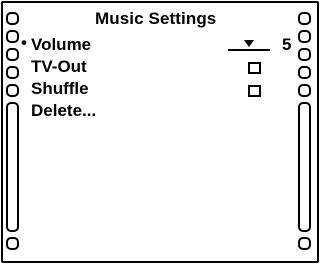 The width and height of the screenshot is (321, 265). What do you see at coordinates (12, 243) in the screenshot?
I see `left-button-bottom` at bounding box center [12, 243].